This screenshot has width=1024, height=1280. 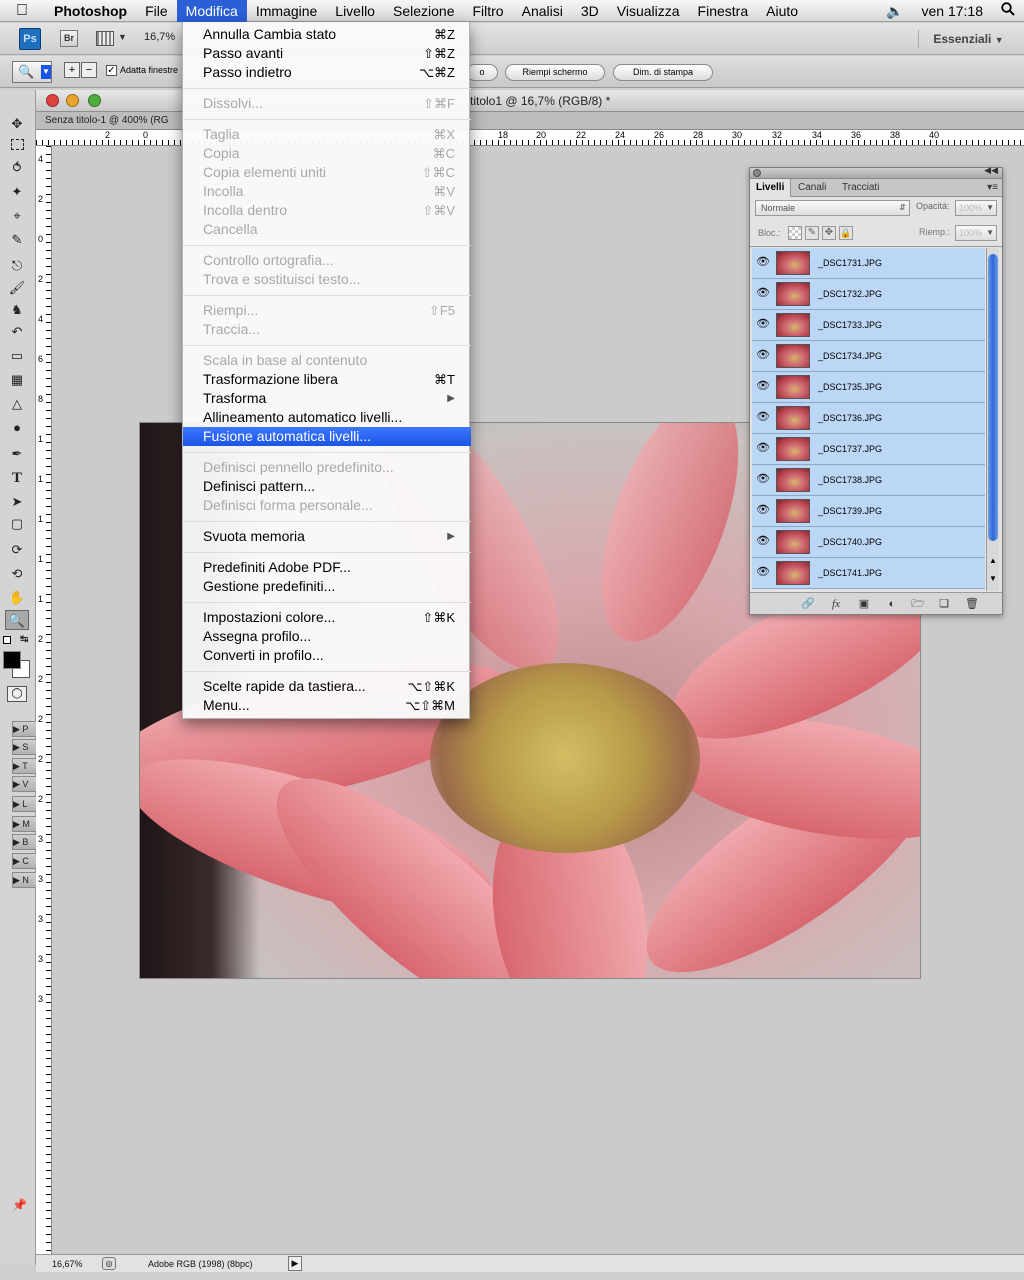 What do you see at coordinates (808, 604) in the screenshot?
I see `link-layers-icon: 🔗` at bounding box center [808, 604].